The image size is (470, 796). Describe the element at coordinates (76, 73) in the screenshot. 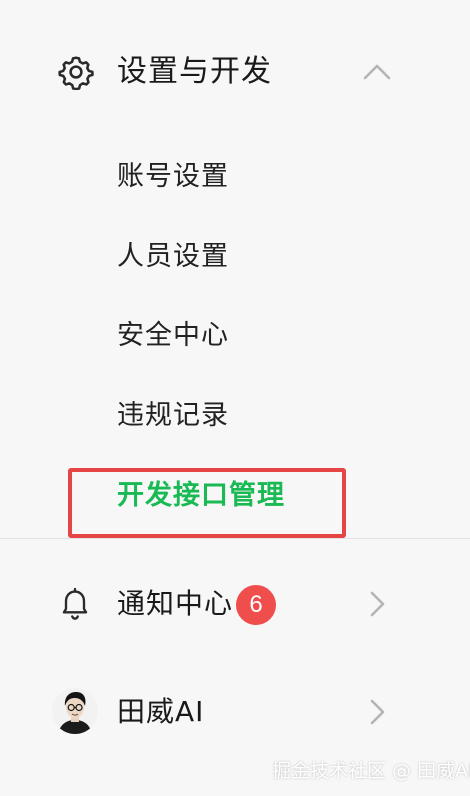

I see `gear-icon` at that location.